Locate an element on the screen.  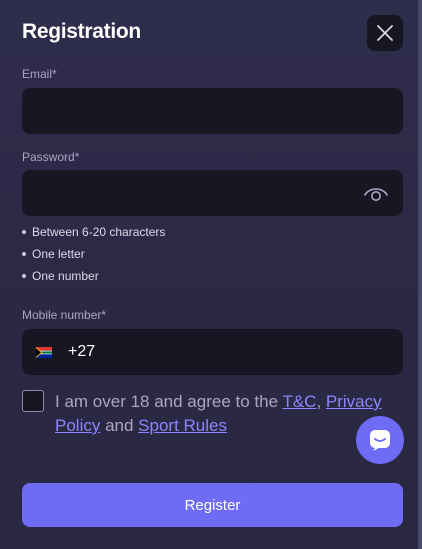
email-input is located at coordinates (212, 111).